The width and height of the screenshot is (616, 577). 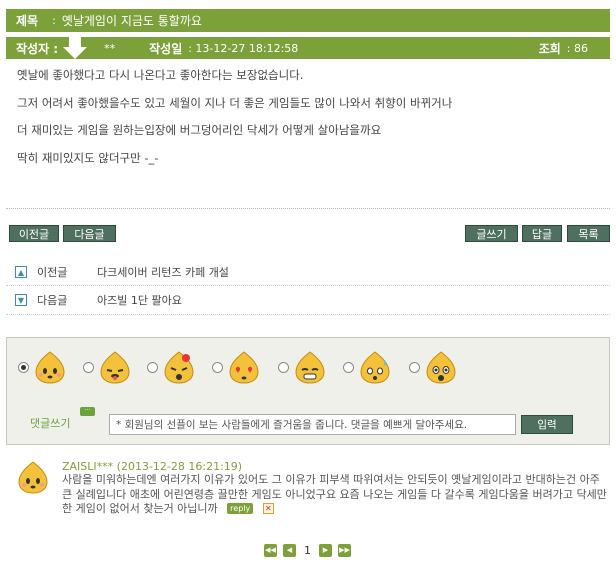 What do you see at coordinates (88, 157) in the screenshot?
I see `body-line: 딱히 재미있지도 않더구만 -_-` at bounding box center [88, 157].